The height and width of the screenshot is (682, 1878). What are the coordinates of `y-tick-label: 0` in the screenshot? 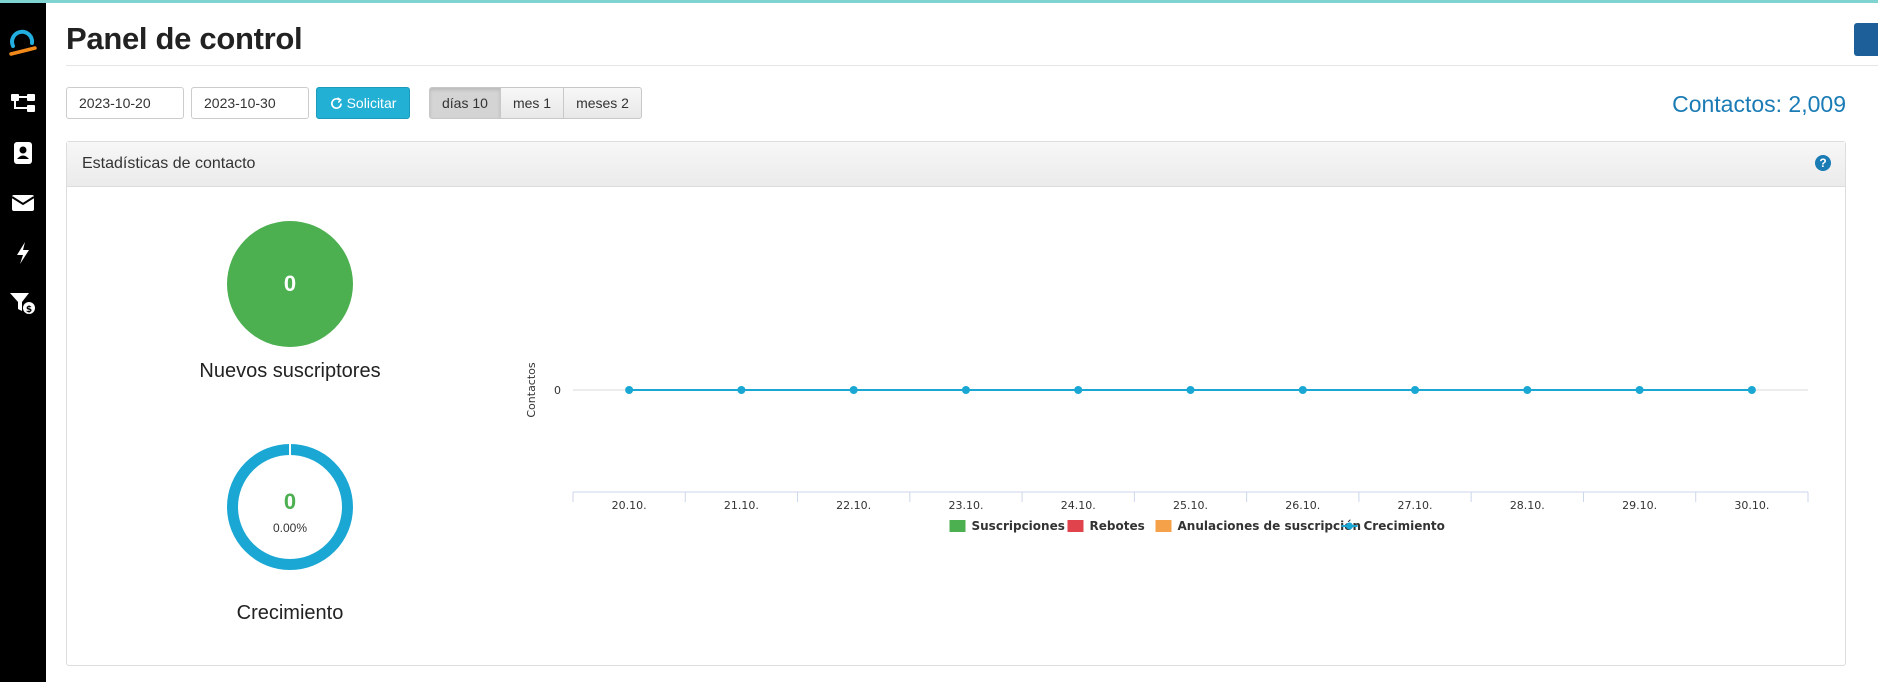 It's located at (557, 390).